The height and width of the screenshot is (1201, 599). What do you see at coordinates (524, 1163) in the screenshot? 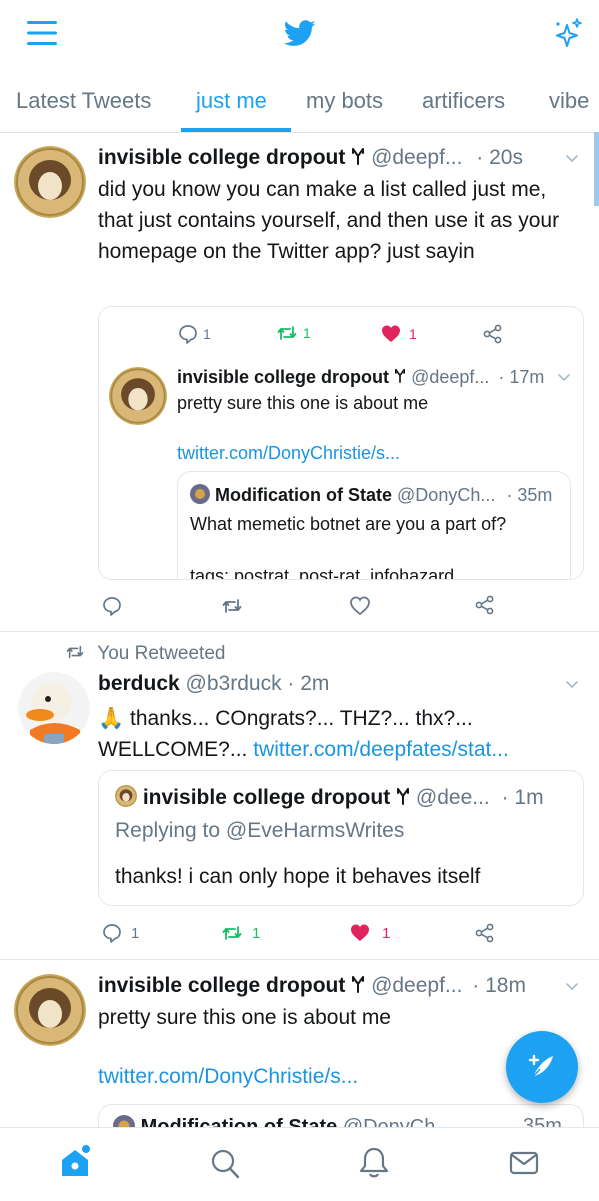
I see `mail-icon` at bounding box center [524, 1163].